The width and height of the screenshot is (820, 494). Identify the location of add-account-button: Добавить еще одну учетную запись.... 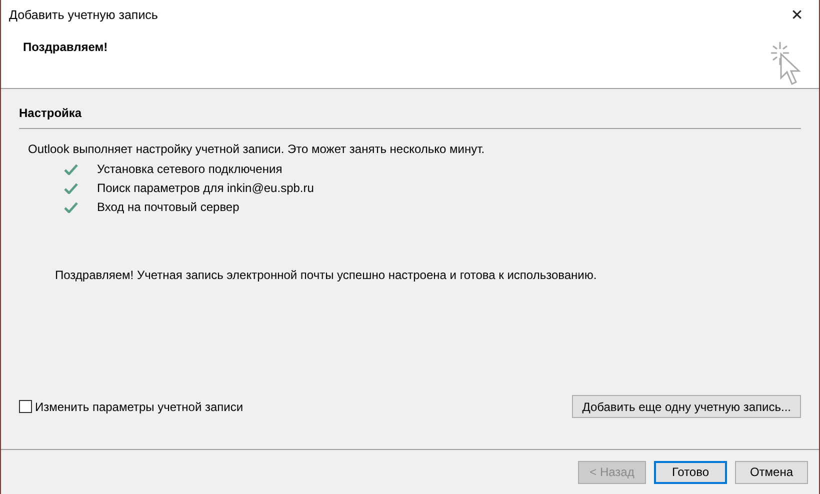
(686, 406).